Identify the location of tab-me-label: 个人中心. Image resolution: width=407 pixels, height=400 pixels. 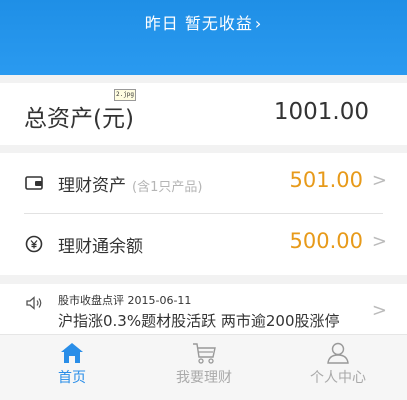
(338, 378).